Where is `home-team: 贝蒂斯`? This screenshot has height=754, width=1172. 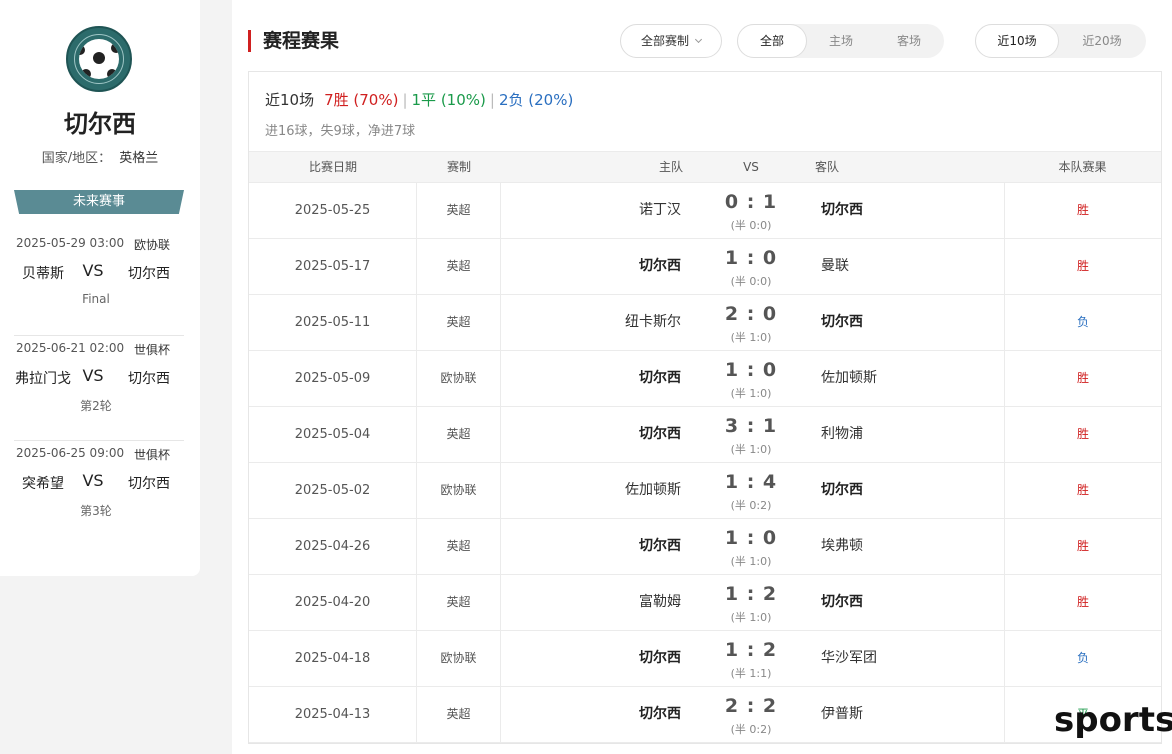
home-team: 贝蒂斯 is located at coordinates (43, 274).